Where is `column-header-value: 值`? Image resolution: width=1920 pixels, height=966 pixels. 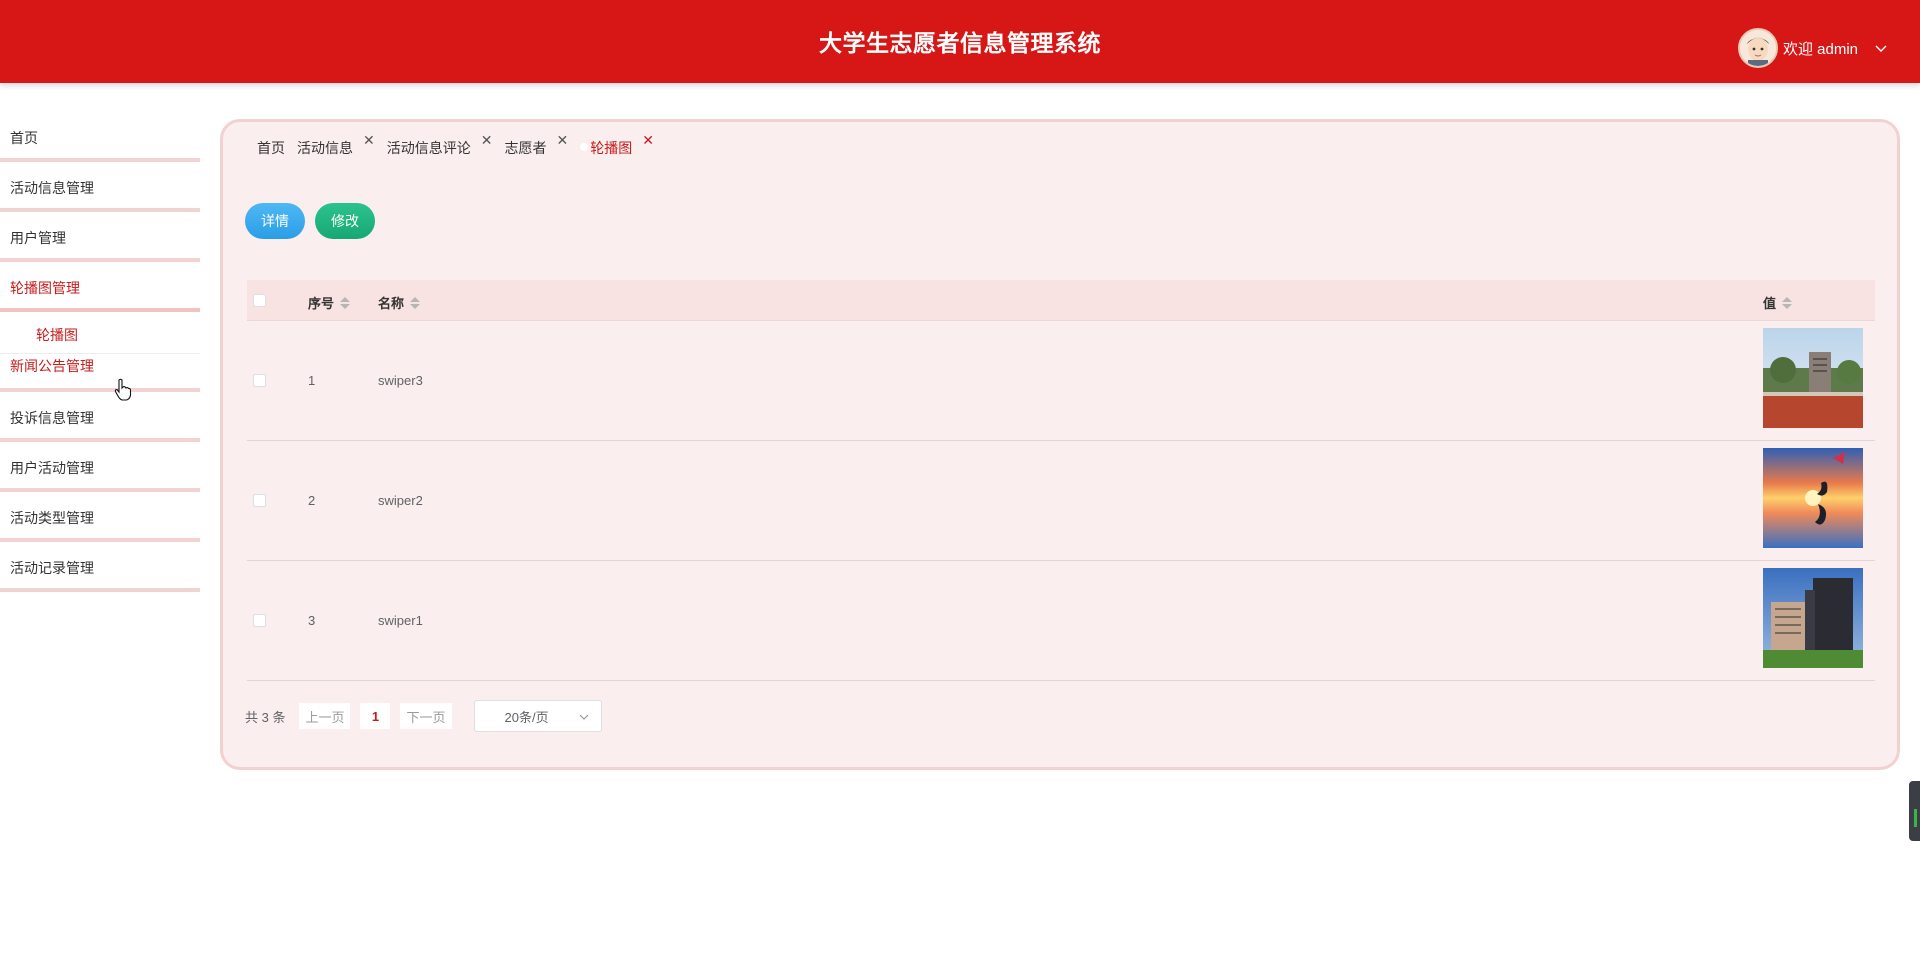 column-header-value: 值 is located at coordinates (1778, 302).